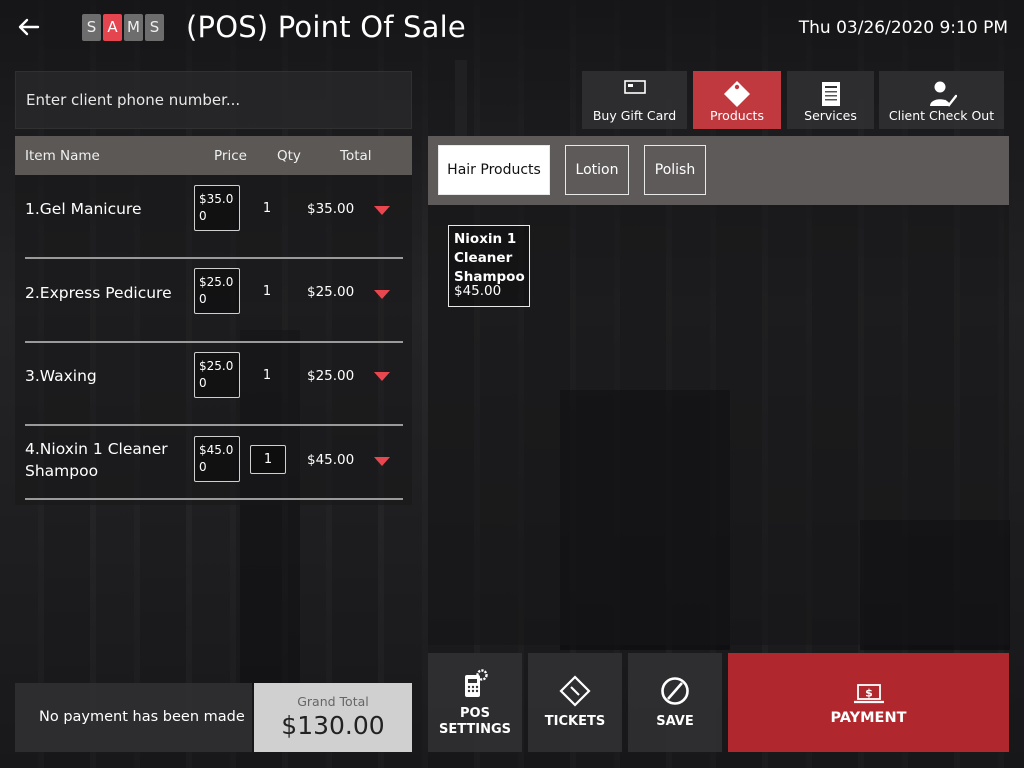 The height and width of the screenshot is (768, 1024). I want to click on column-item-name: Item Name, so click(62, 156).